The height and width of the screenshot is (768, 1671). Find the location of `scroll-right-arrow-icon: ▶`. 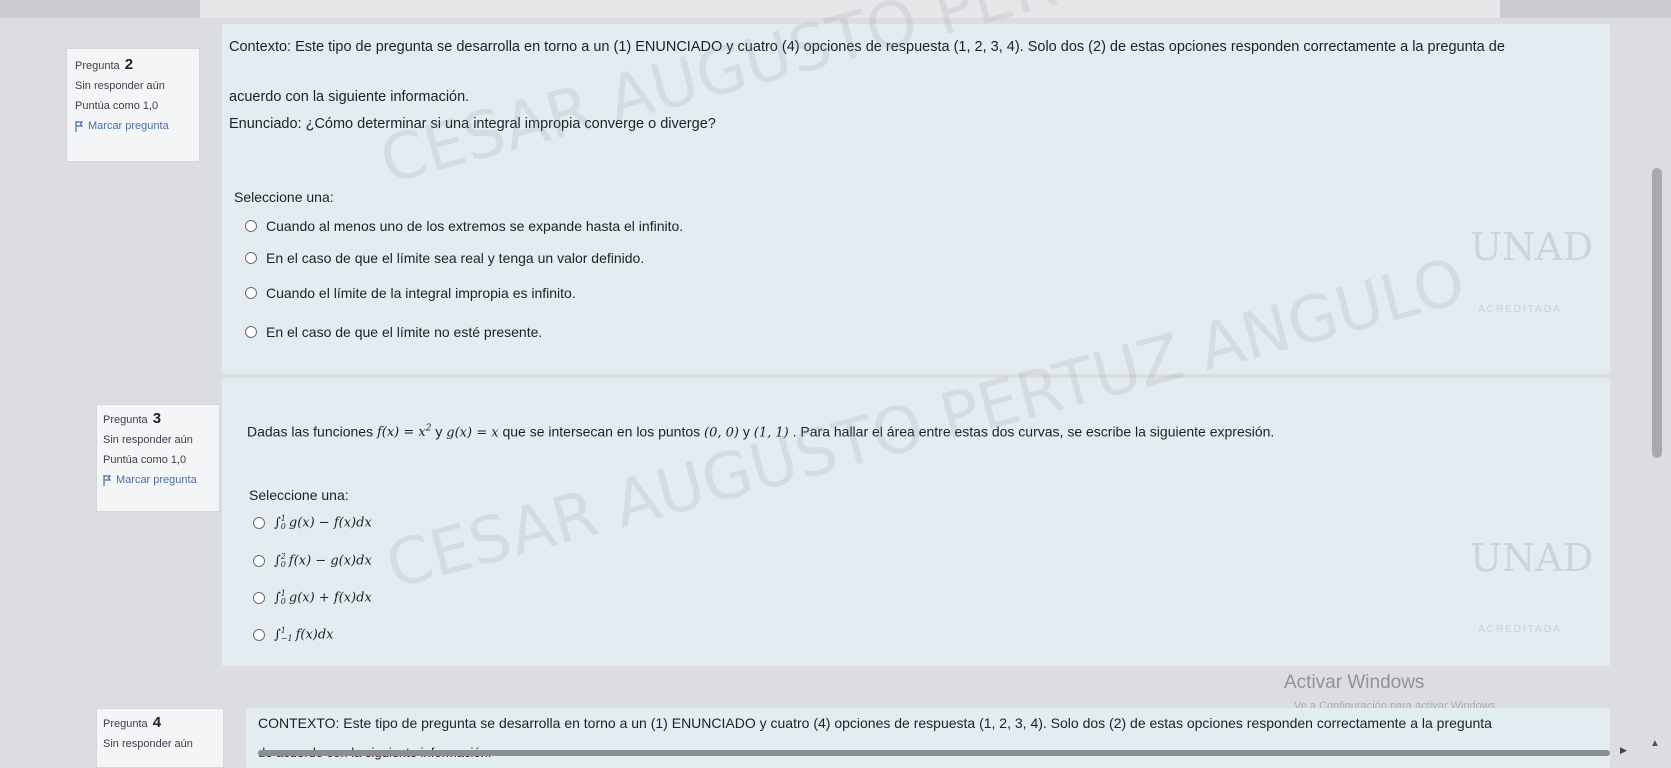

scroll-right-arrow-icon: ▶ is located at coordinates (1623, 750).